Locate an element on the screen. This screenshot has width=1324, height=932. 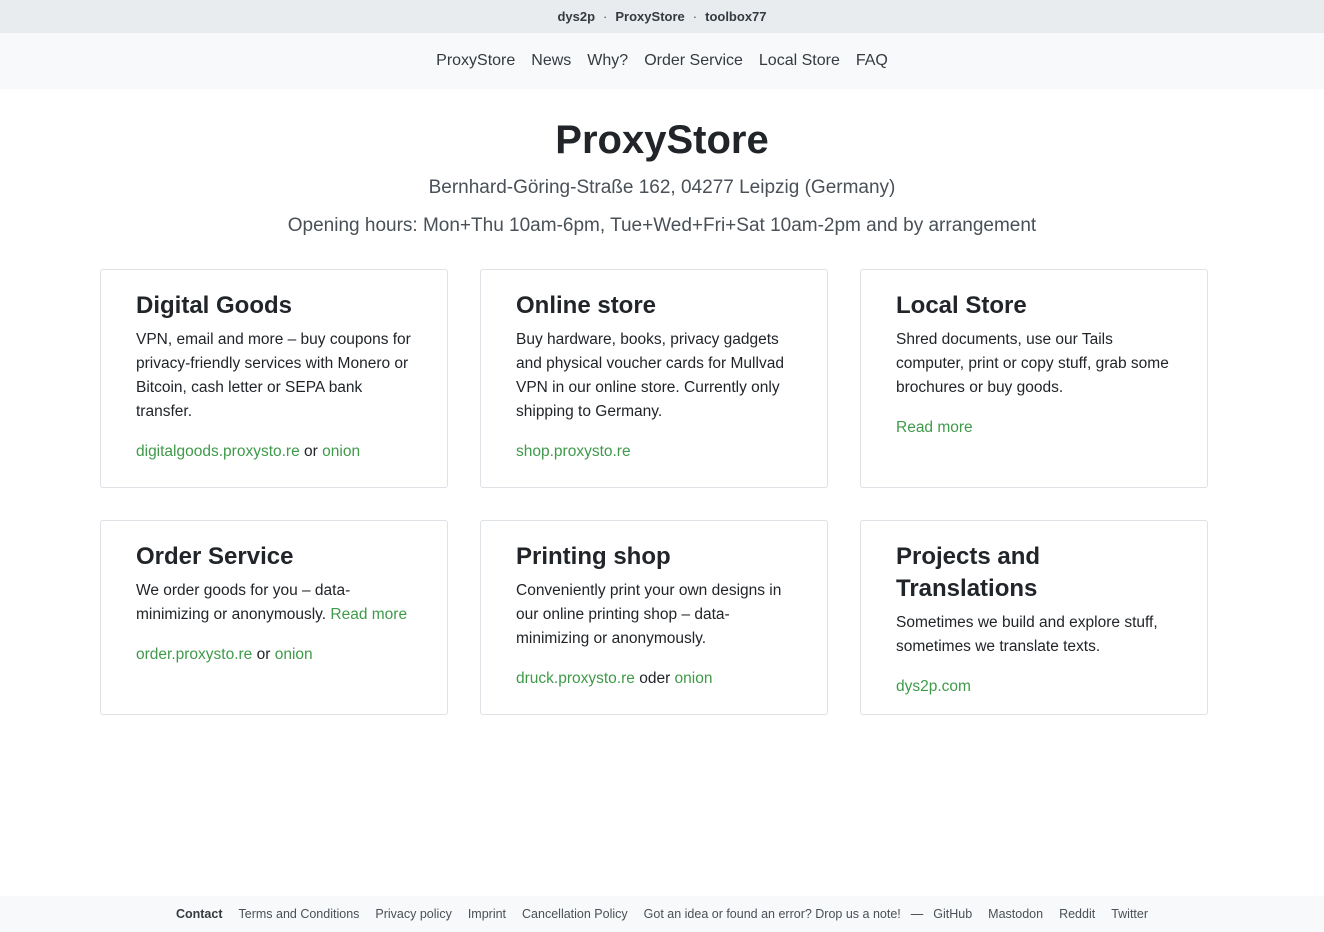
card-links: digitalgoods.proxysto.re or onion is located at coordinates (274, 452).